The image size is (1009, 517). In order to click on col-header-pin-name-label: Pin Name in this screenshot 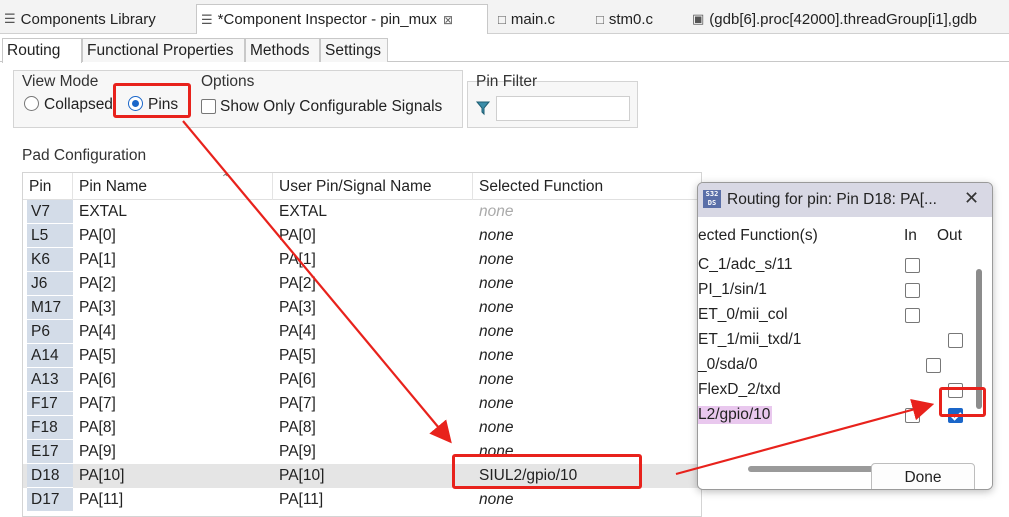, I will do `click(113, 186)`.